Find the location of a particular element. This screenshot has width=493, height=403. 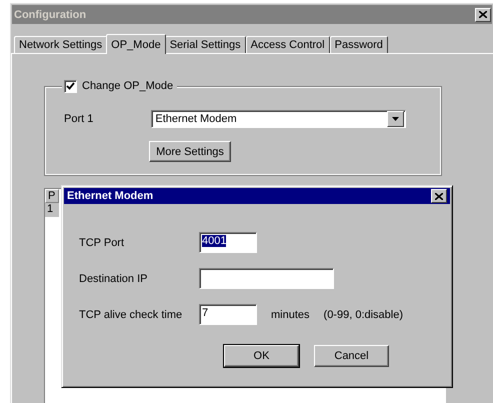

window-title: Configuration is located at coordinates (50, 14).